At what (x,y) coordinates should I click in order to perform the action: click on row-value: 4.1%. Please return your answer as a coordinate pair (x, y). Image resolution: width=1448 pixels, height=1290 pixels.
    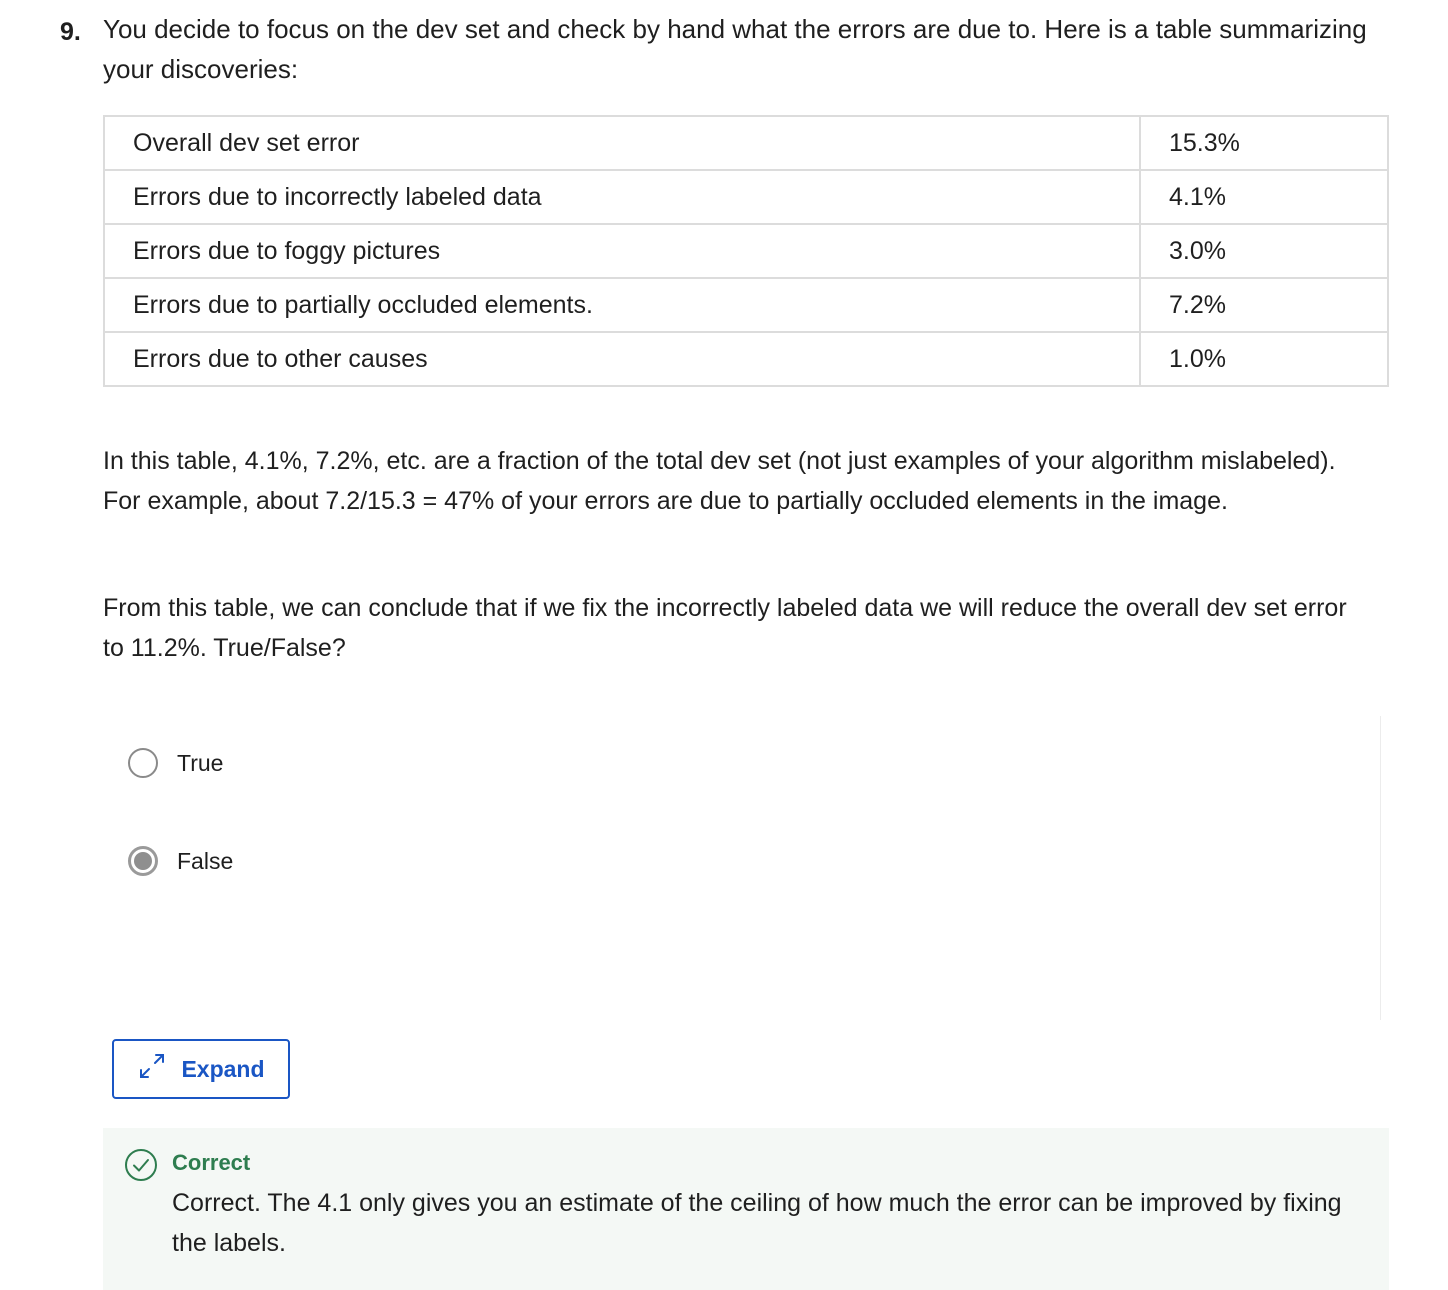
    Looking at the image, I should click on (1264, 197).